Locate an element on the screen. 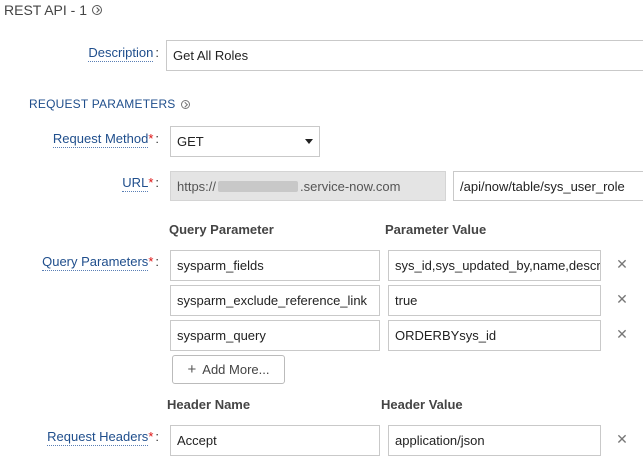  description-value: Get All Roles is located at coordinates (211, 55).